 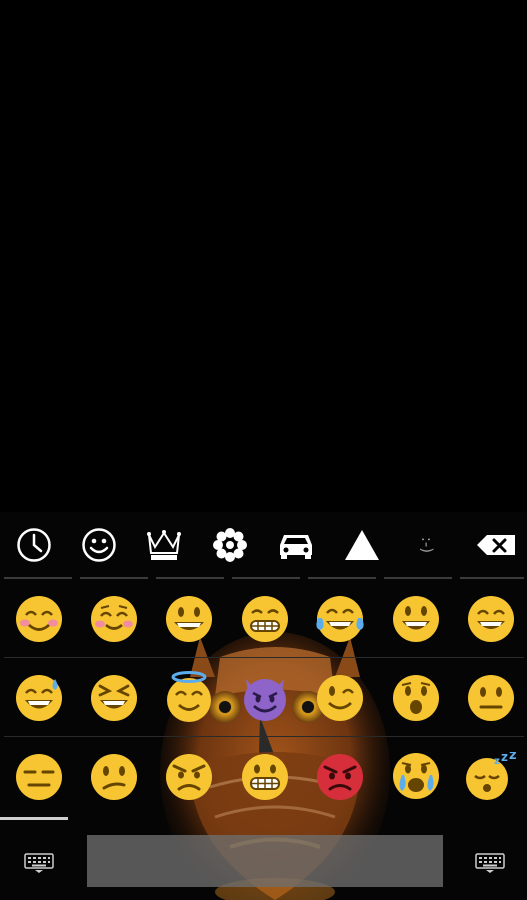 I want to click on hushed-emoji-icon, so click(x=416, y=698).